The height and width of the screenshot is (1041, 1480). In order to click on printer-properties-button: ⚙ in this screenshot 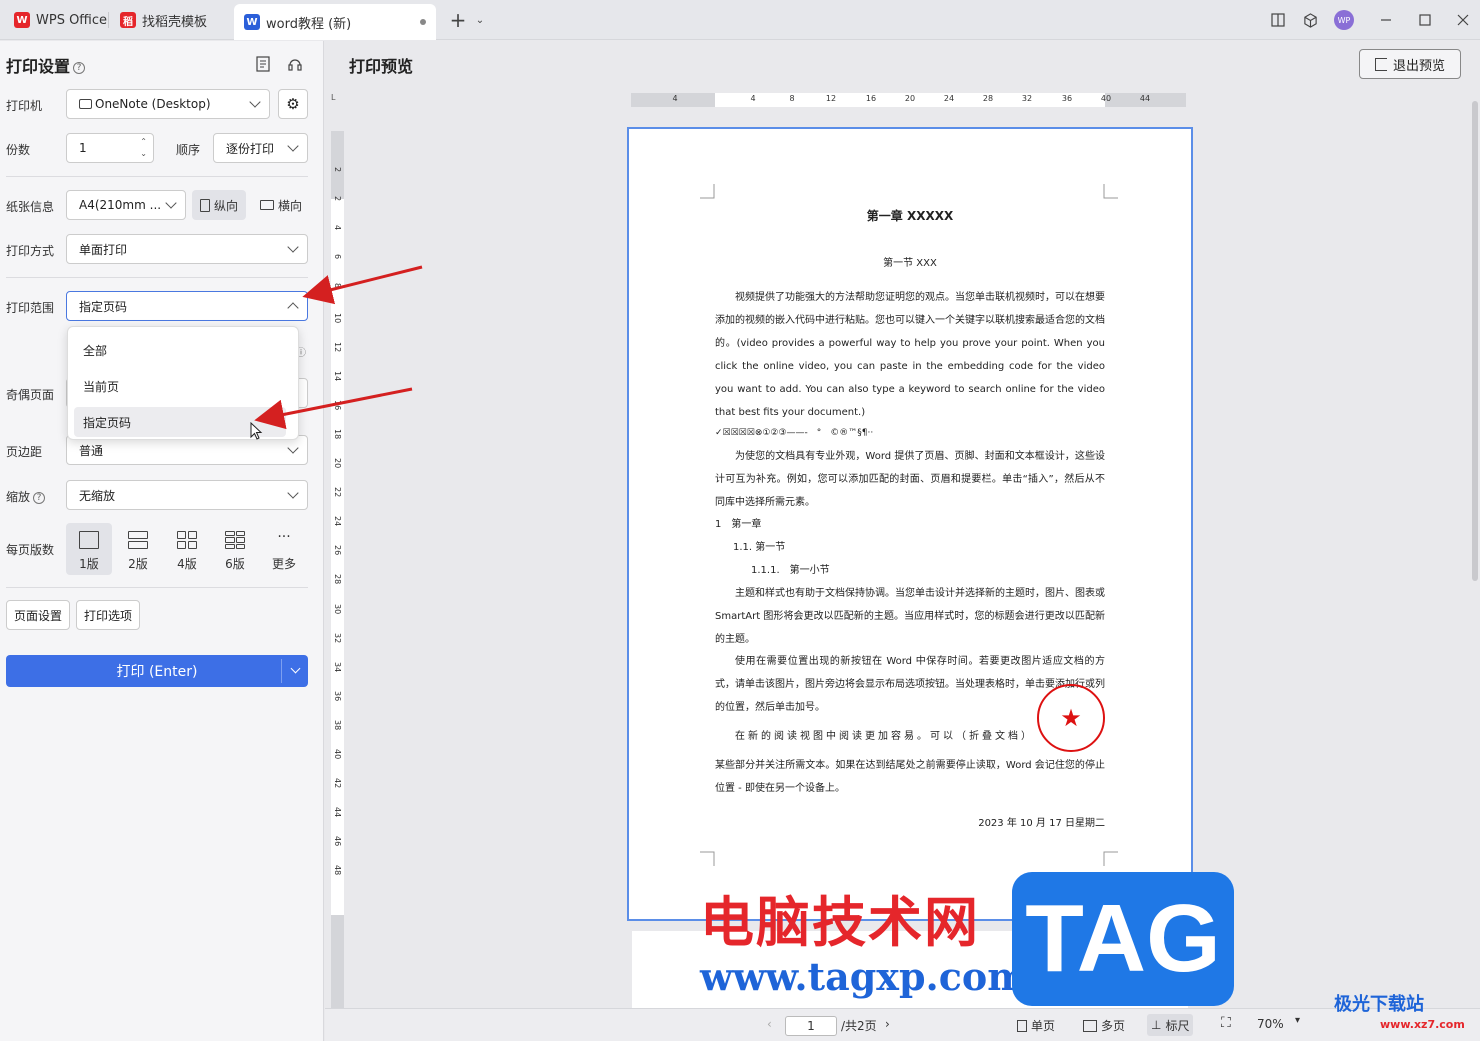, I will do `click(293, 104)`.